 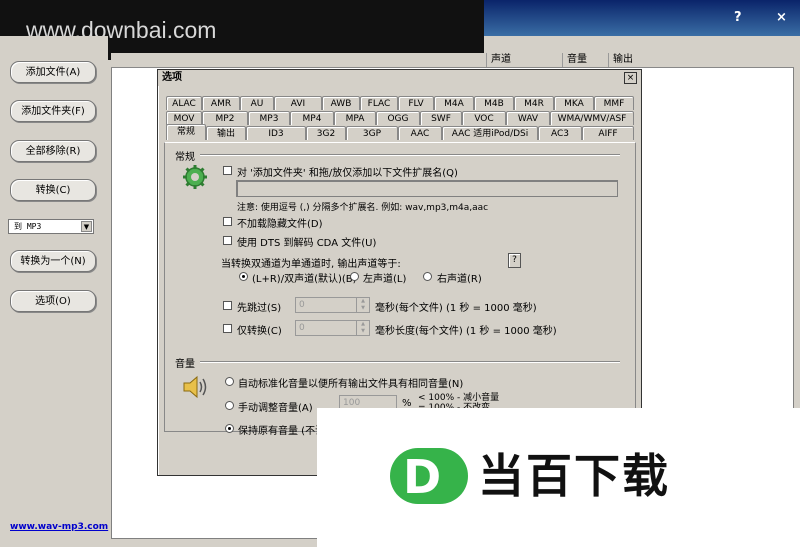 What do you see at coordinates (221, 103) in the screenshot?
I see `tab-amr: AMR` at bounding box center [221, 103].